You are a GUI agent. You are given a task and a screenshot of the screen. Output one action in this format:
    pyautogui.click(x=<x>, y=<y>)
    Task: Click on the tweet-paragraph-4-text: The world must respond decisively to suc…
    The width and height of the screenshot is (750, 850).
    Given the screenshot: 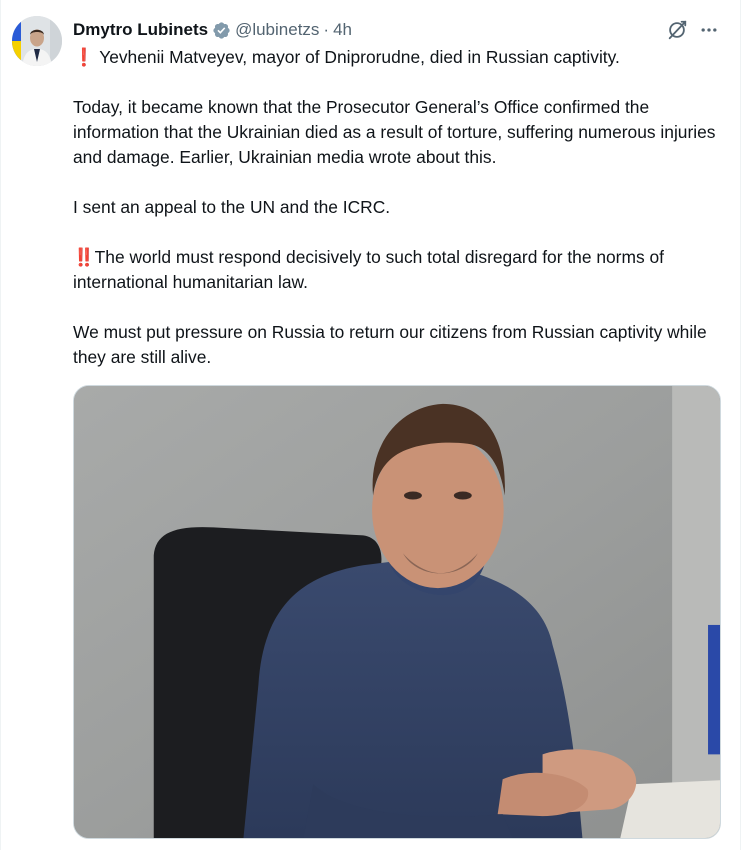 What is the action you would take?
    pyautogui.click(x=368, y=269)
    